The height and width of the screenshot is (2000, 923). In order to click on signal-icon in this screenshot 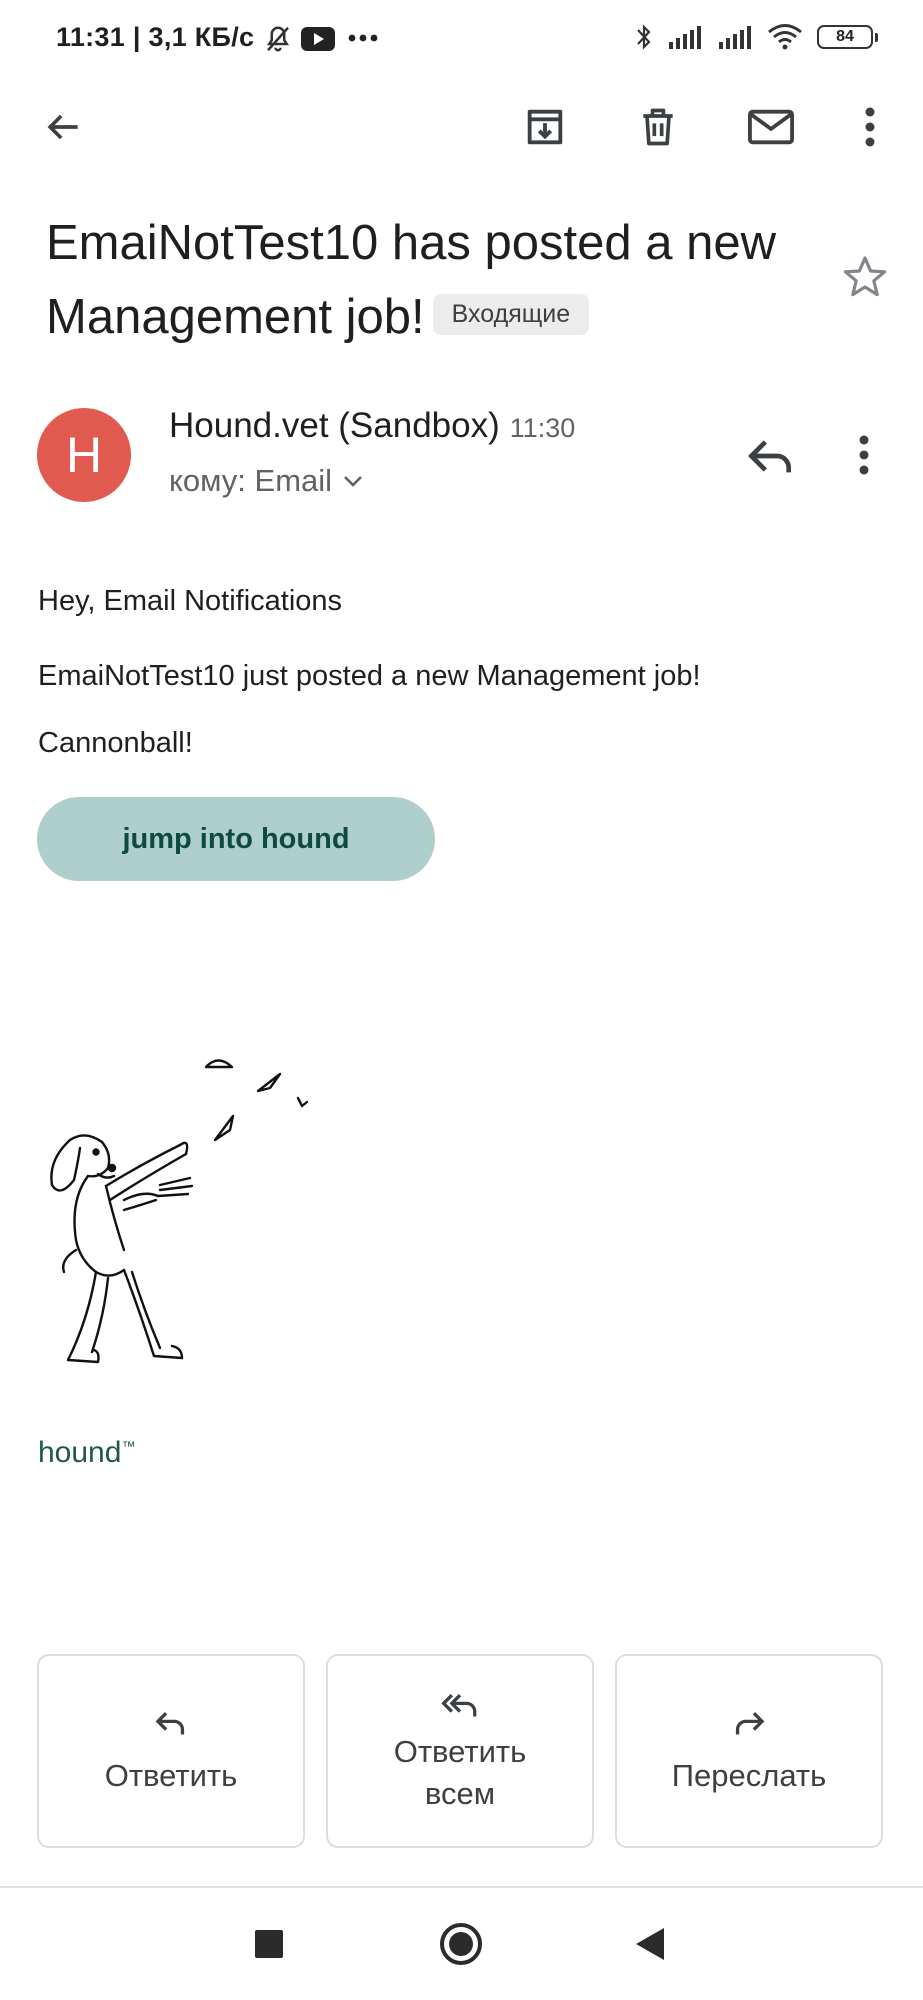, I will do `click(685, 37)`.